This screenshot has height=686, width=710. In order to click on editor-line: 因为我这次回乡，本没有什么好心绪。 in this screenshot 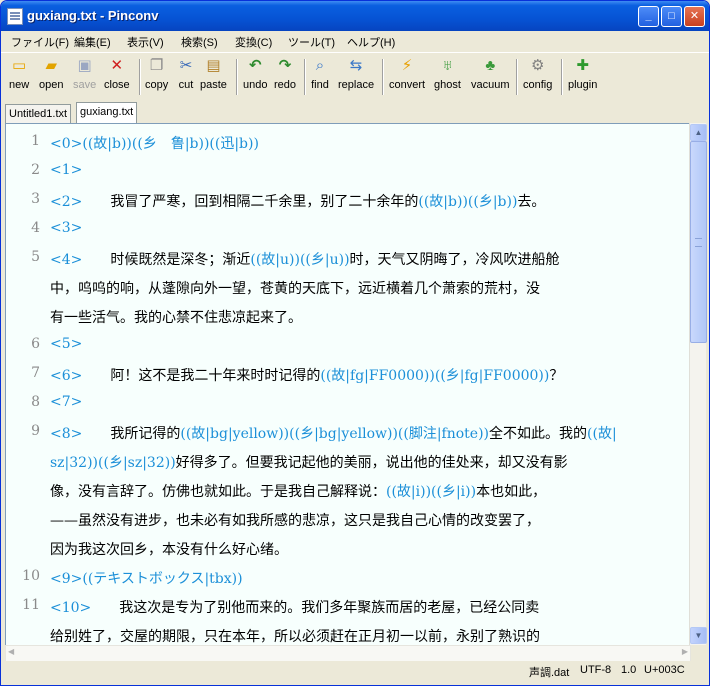, I will do `click(169, 549)`.